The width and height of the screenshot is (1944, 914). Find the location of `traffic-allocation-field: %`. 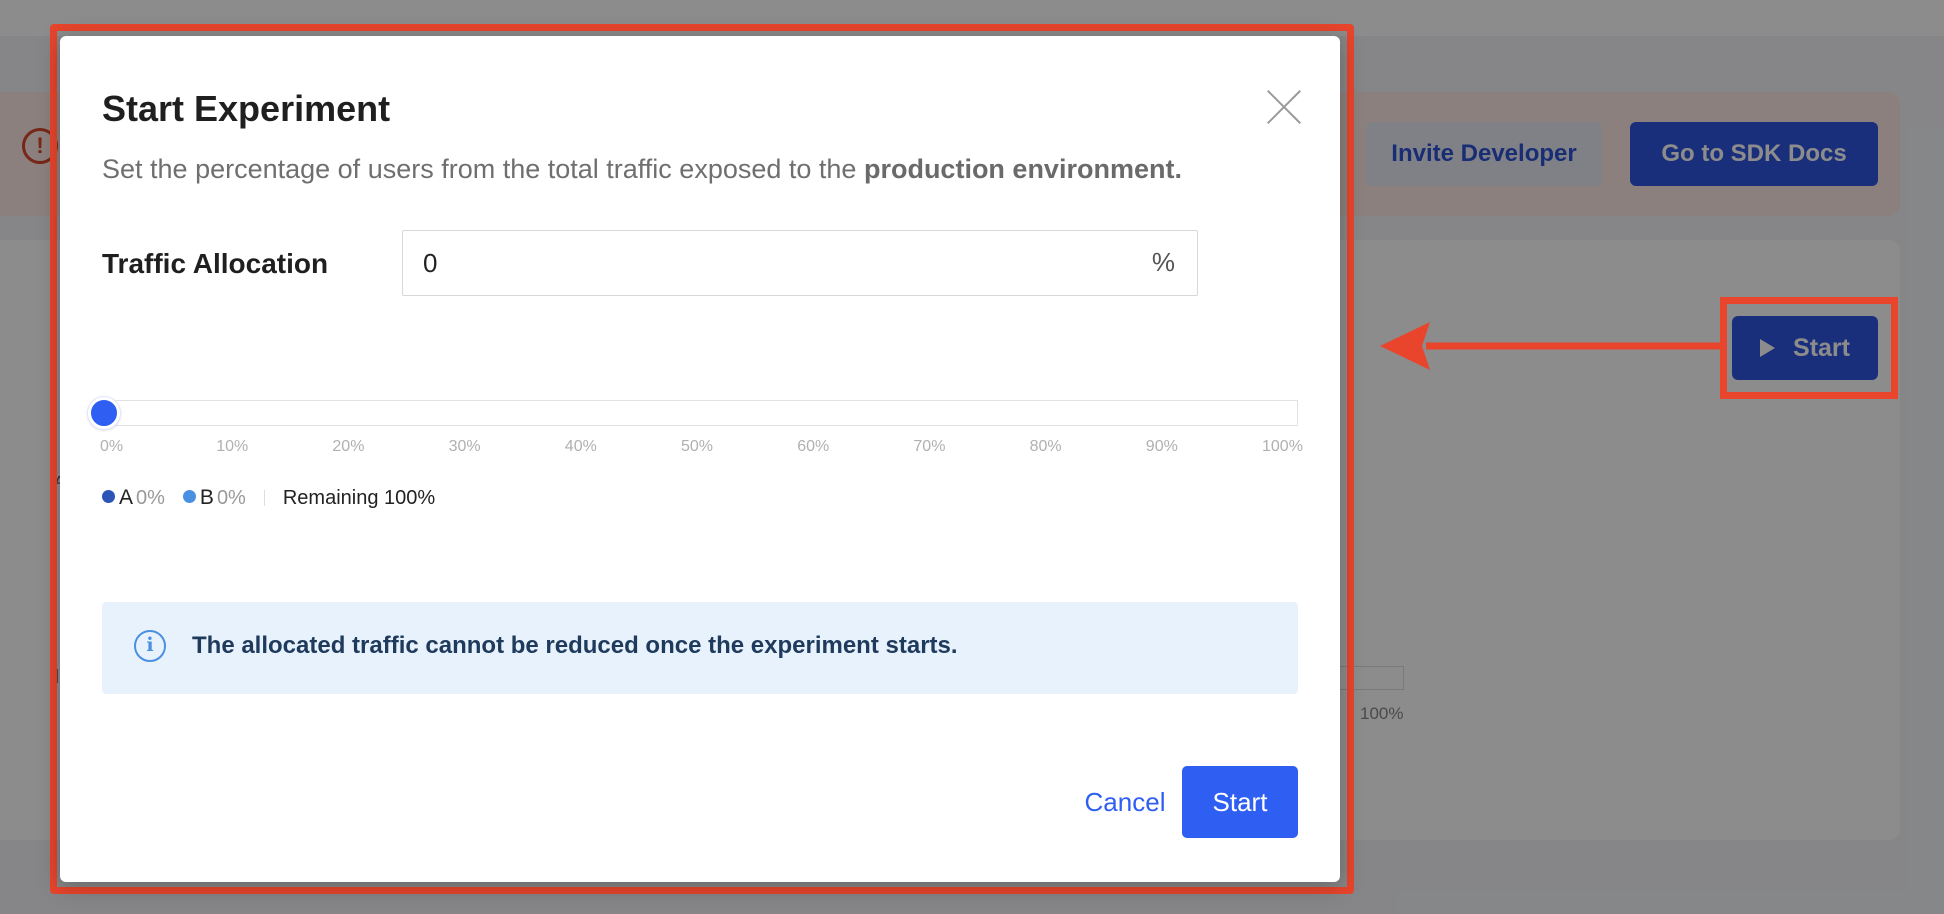

traffic-allocation-field: % is located at coordinates (800, 263).